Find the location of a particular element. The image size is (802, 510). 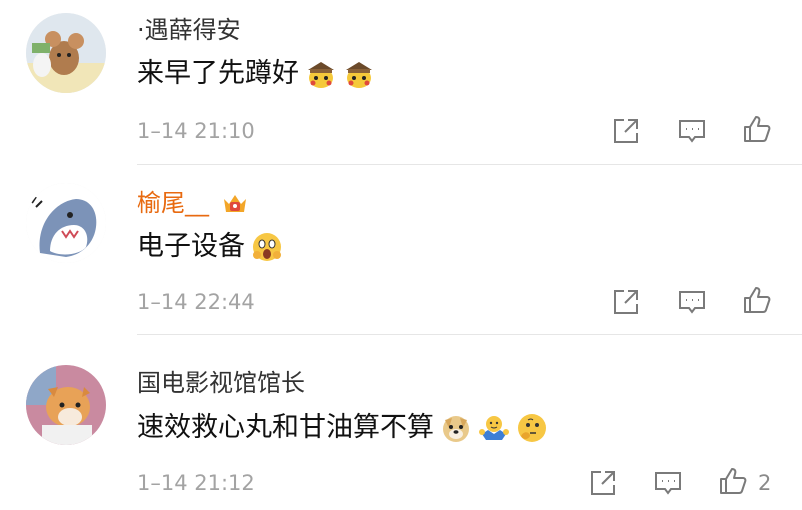

like-count: 2 is located at coordinates (765, 483).